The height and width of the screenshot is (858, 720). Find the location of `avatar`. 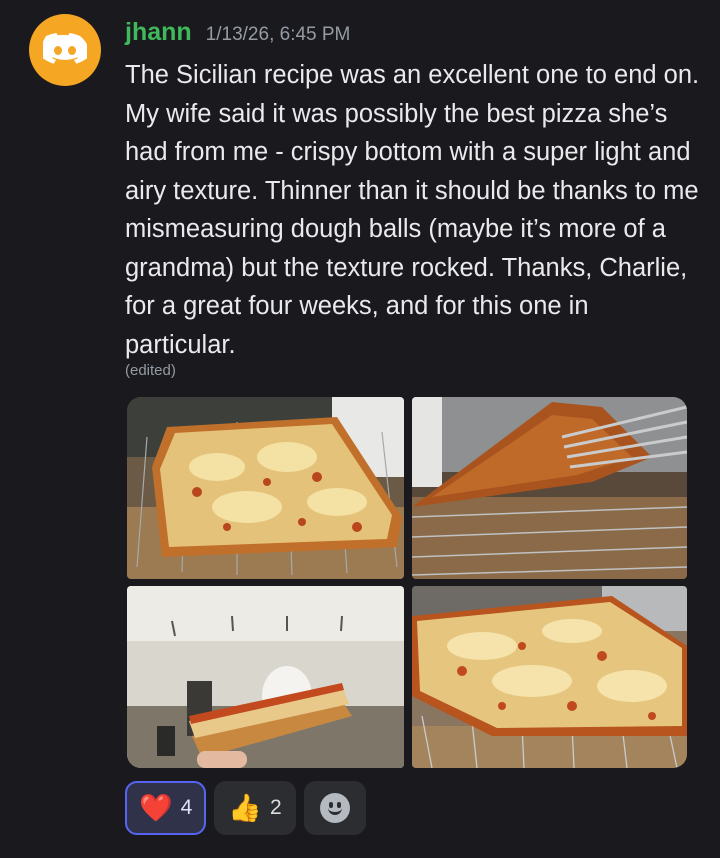

avatar is located at coordinates (65, 50).